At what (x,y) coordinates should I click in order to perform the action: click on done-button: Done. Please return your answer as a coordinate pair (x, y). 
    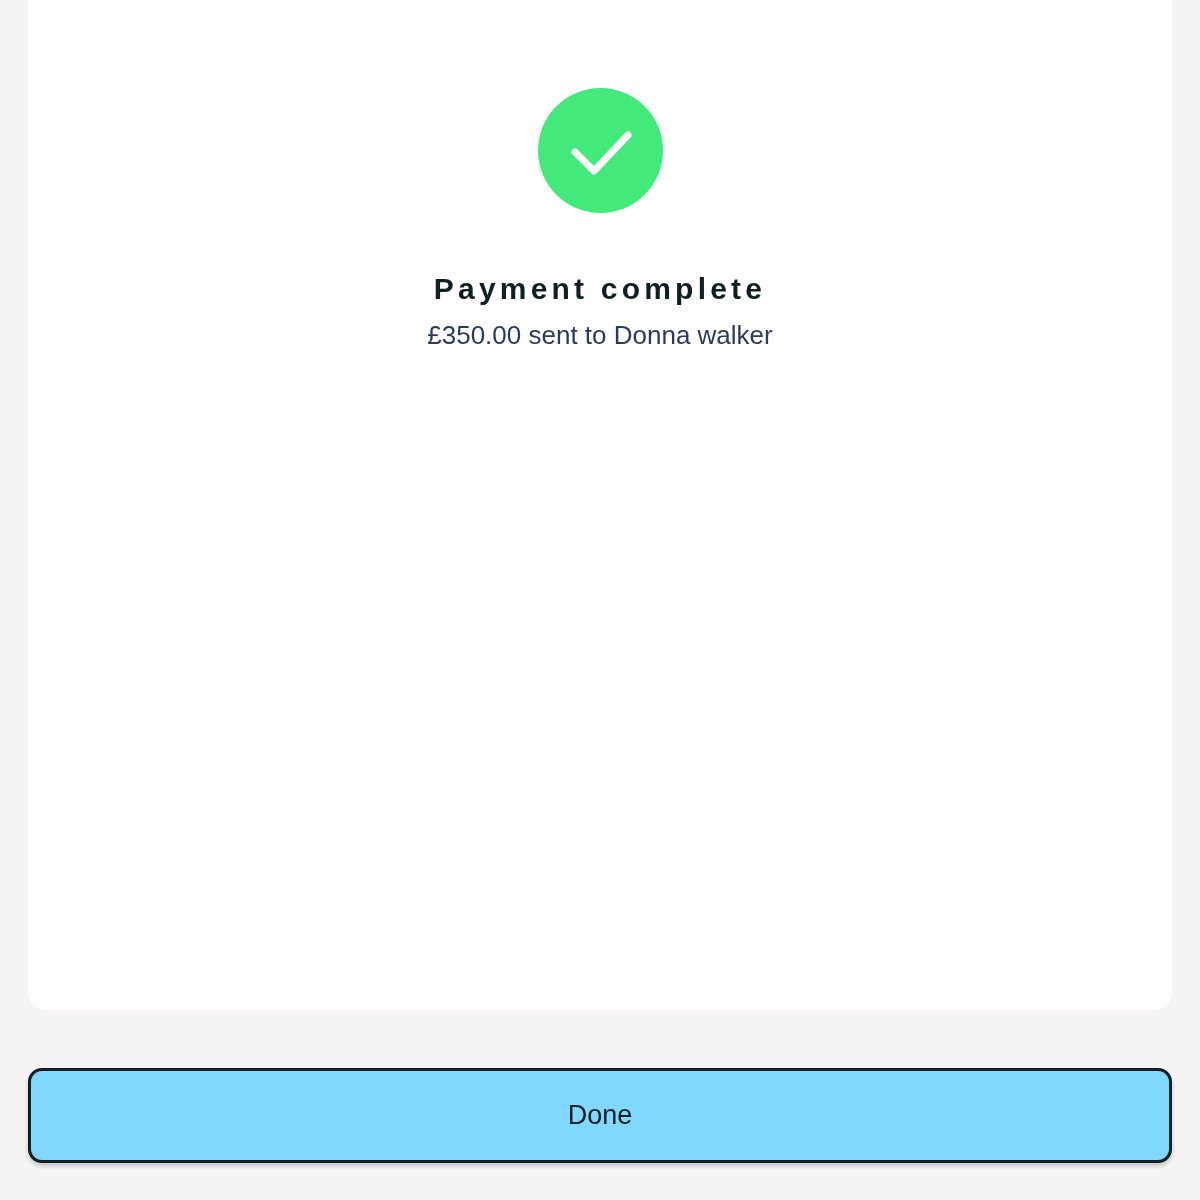
    Looking at the image, I should click on (600, 1115).